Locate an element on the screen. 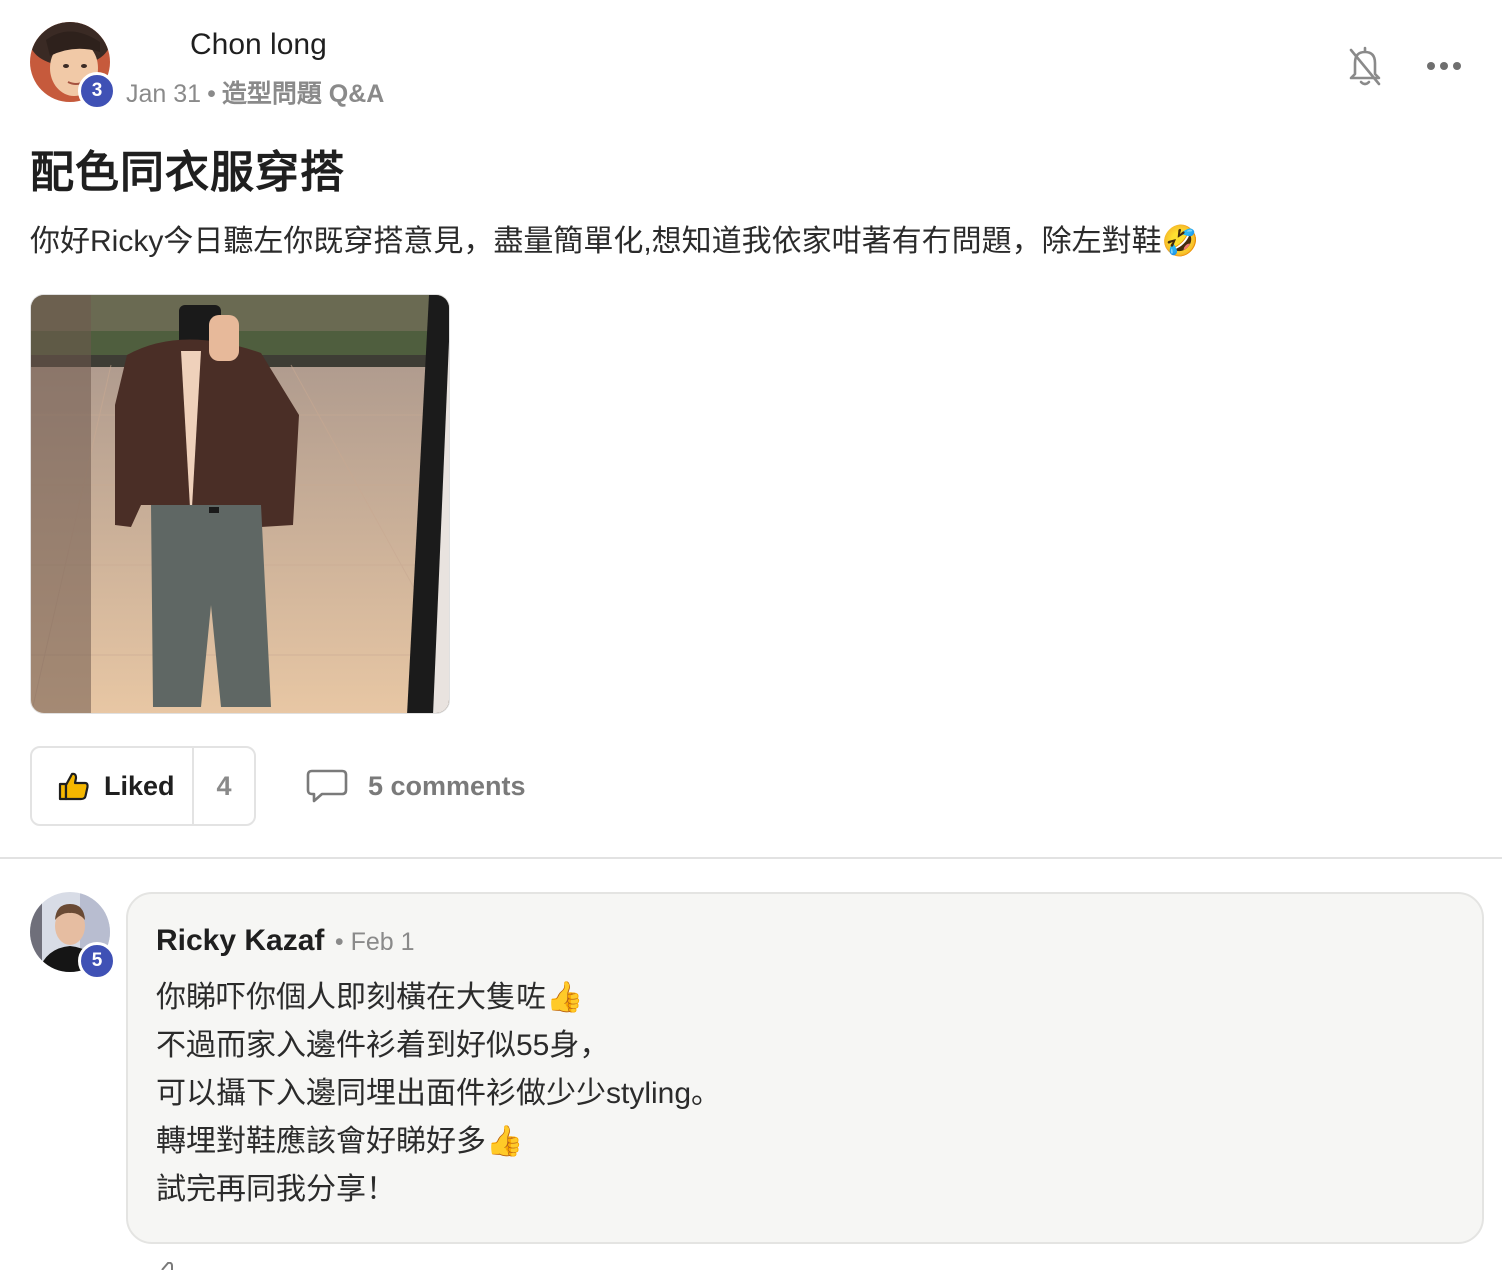 The height and width of the screenshot is (1270, 1502). comment-author-avatar: 5 is located at coordinates (73, 936).